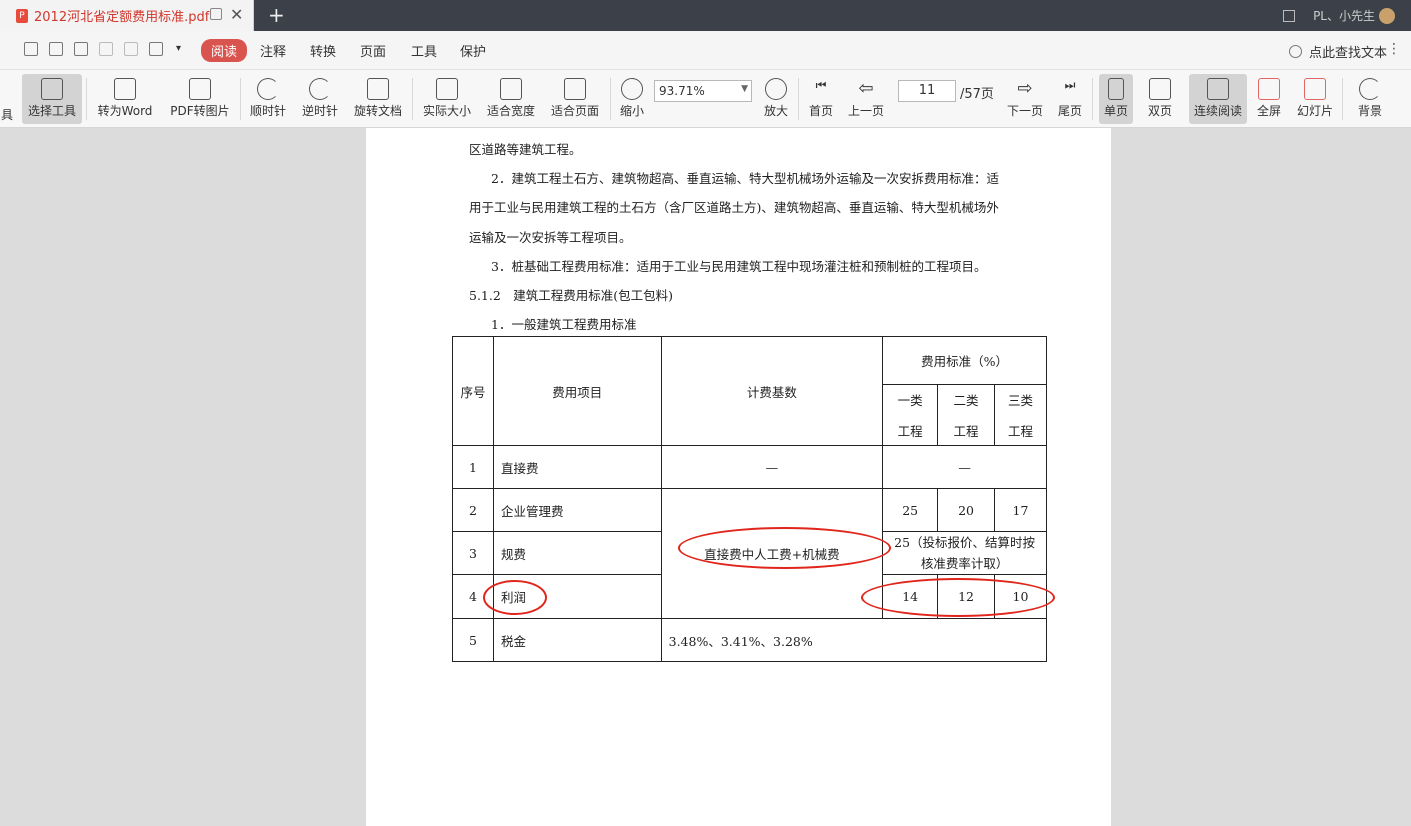 The height and width of the screenshot is (826, 1411). What do you see at coordinates (1347, 53) in the screenshot?
I see `find-text-label: 点此查找文本` at bounding box center [1347, 53].